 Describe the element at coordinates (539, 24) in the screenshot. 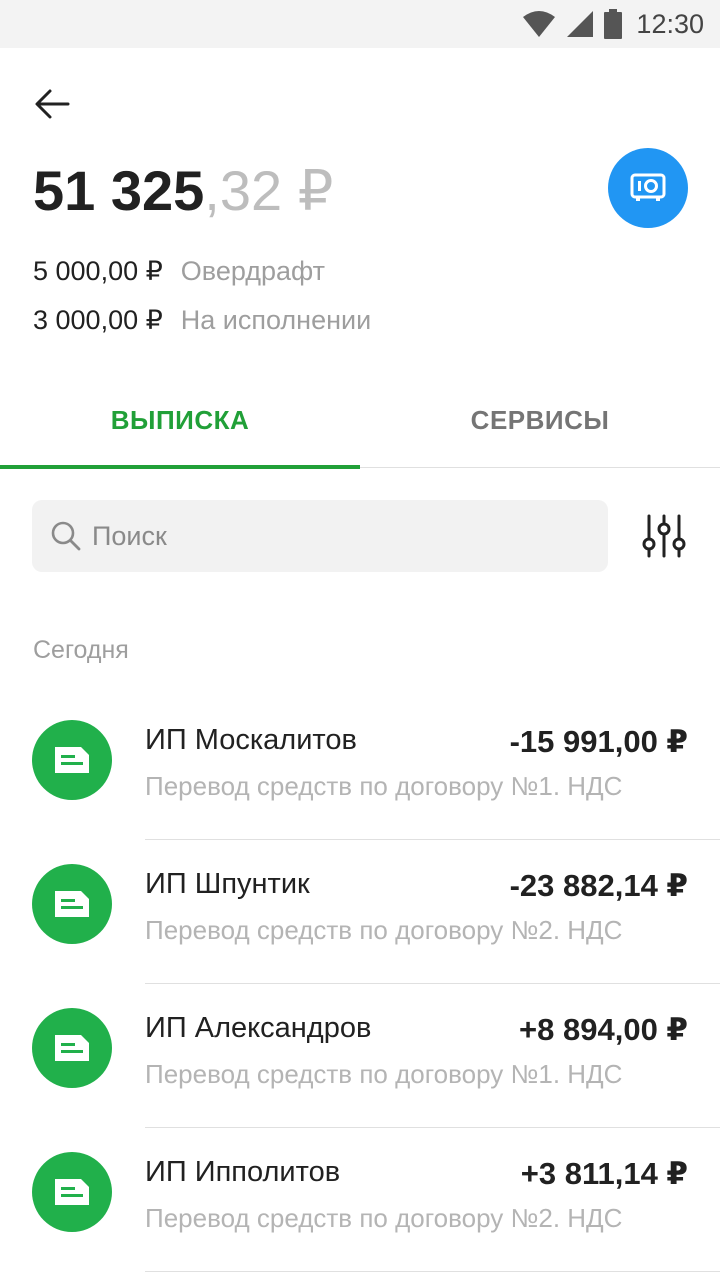

I see `wifi-icon` at that location.